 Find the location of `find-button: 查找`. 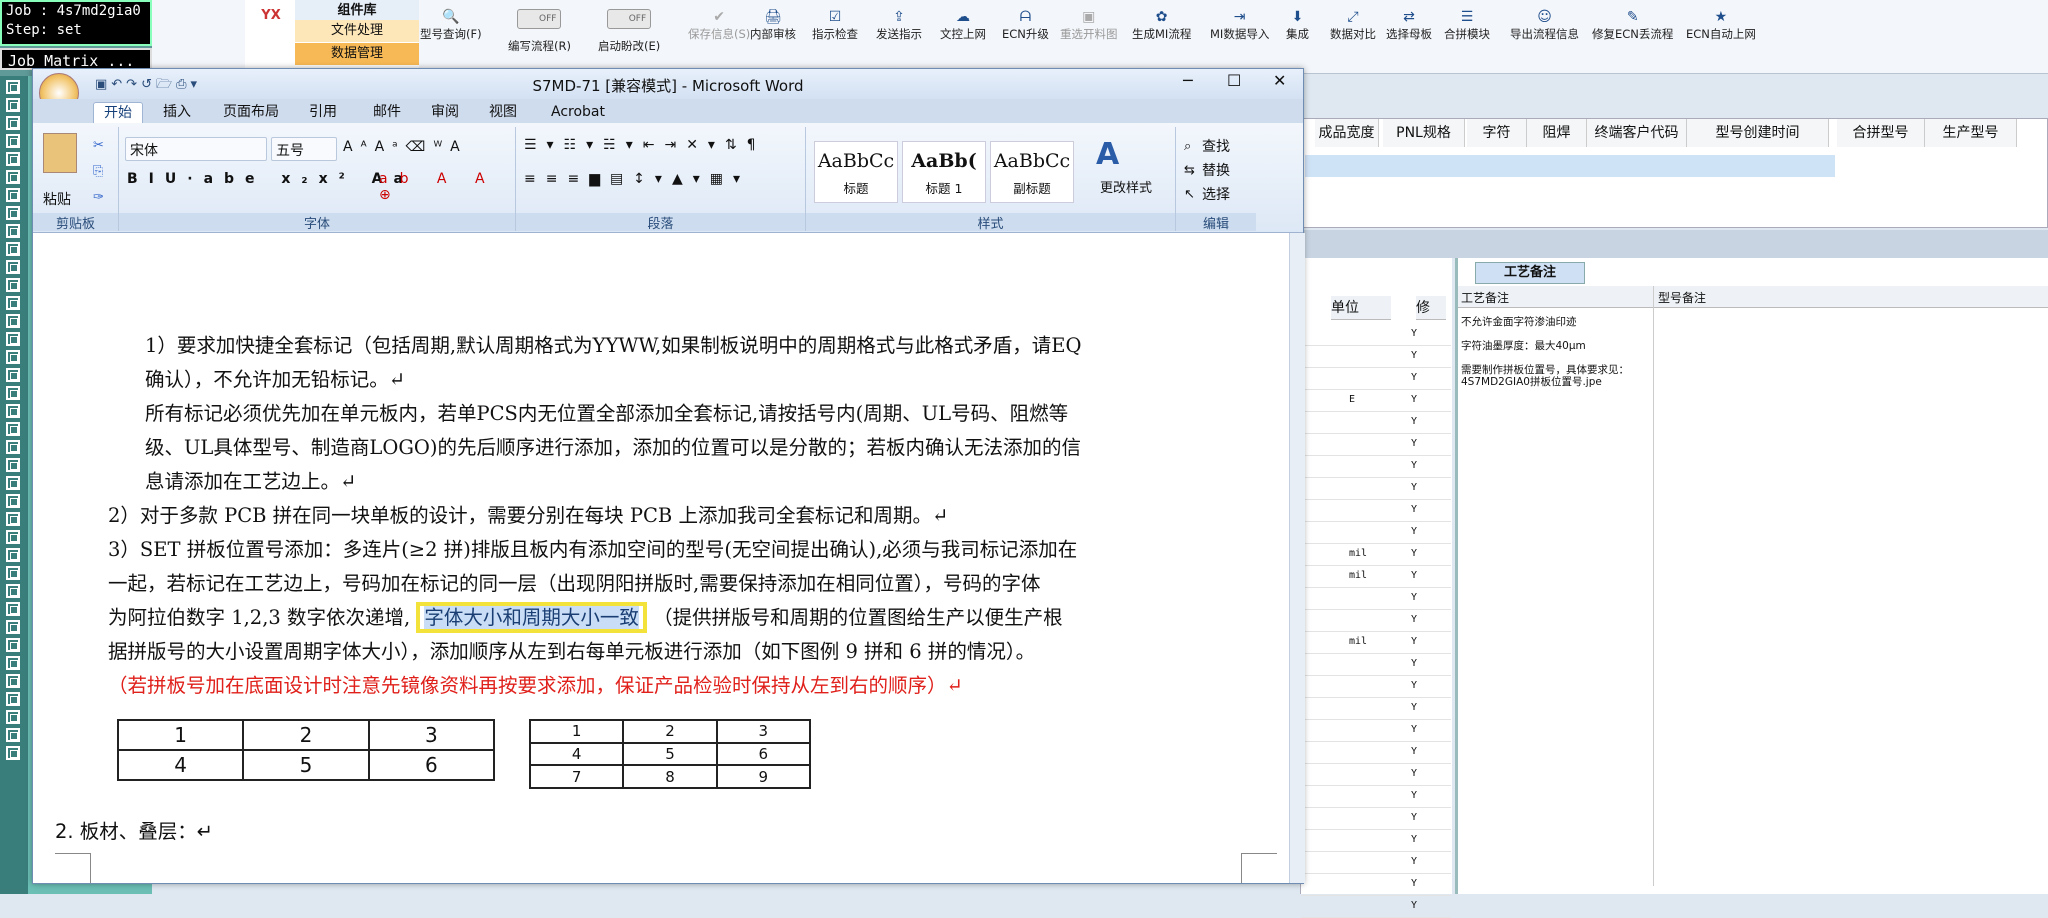

find-button: 查找 is located at coordinates (1216, 147).